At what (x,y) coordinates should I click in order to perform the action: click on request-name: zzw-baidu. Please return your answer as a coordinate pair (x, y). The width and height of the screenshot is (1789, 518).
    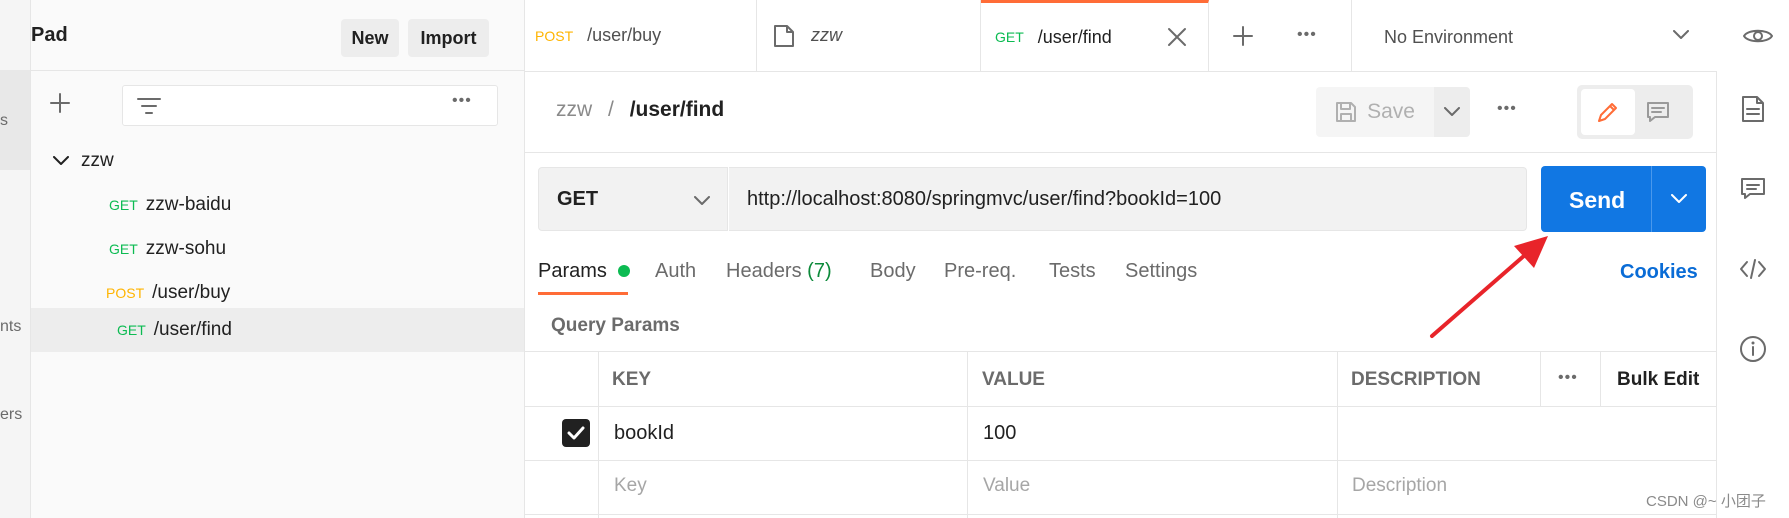
    Looking at the image, I should click on (188, 204).